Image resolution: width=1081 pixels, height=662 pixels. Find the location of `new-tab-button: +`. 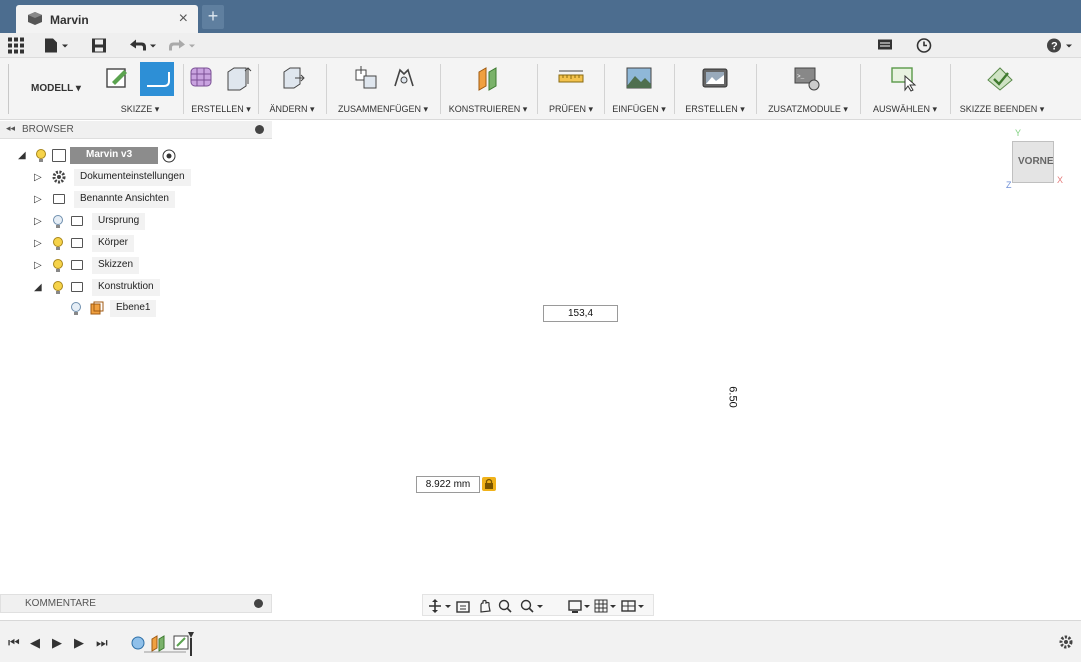

new-tab-button: + is located at coordinates (213, 17).